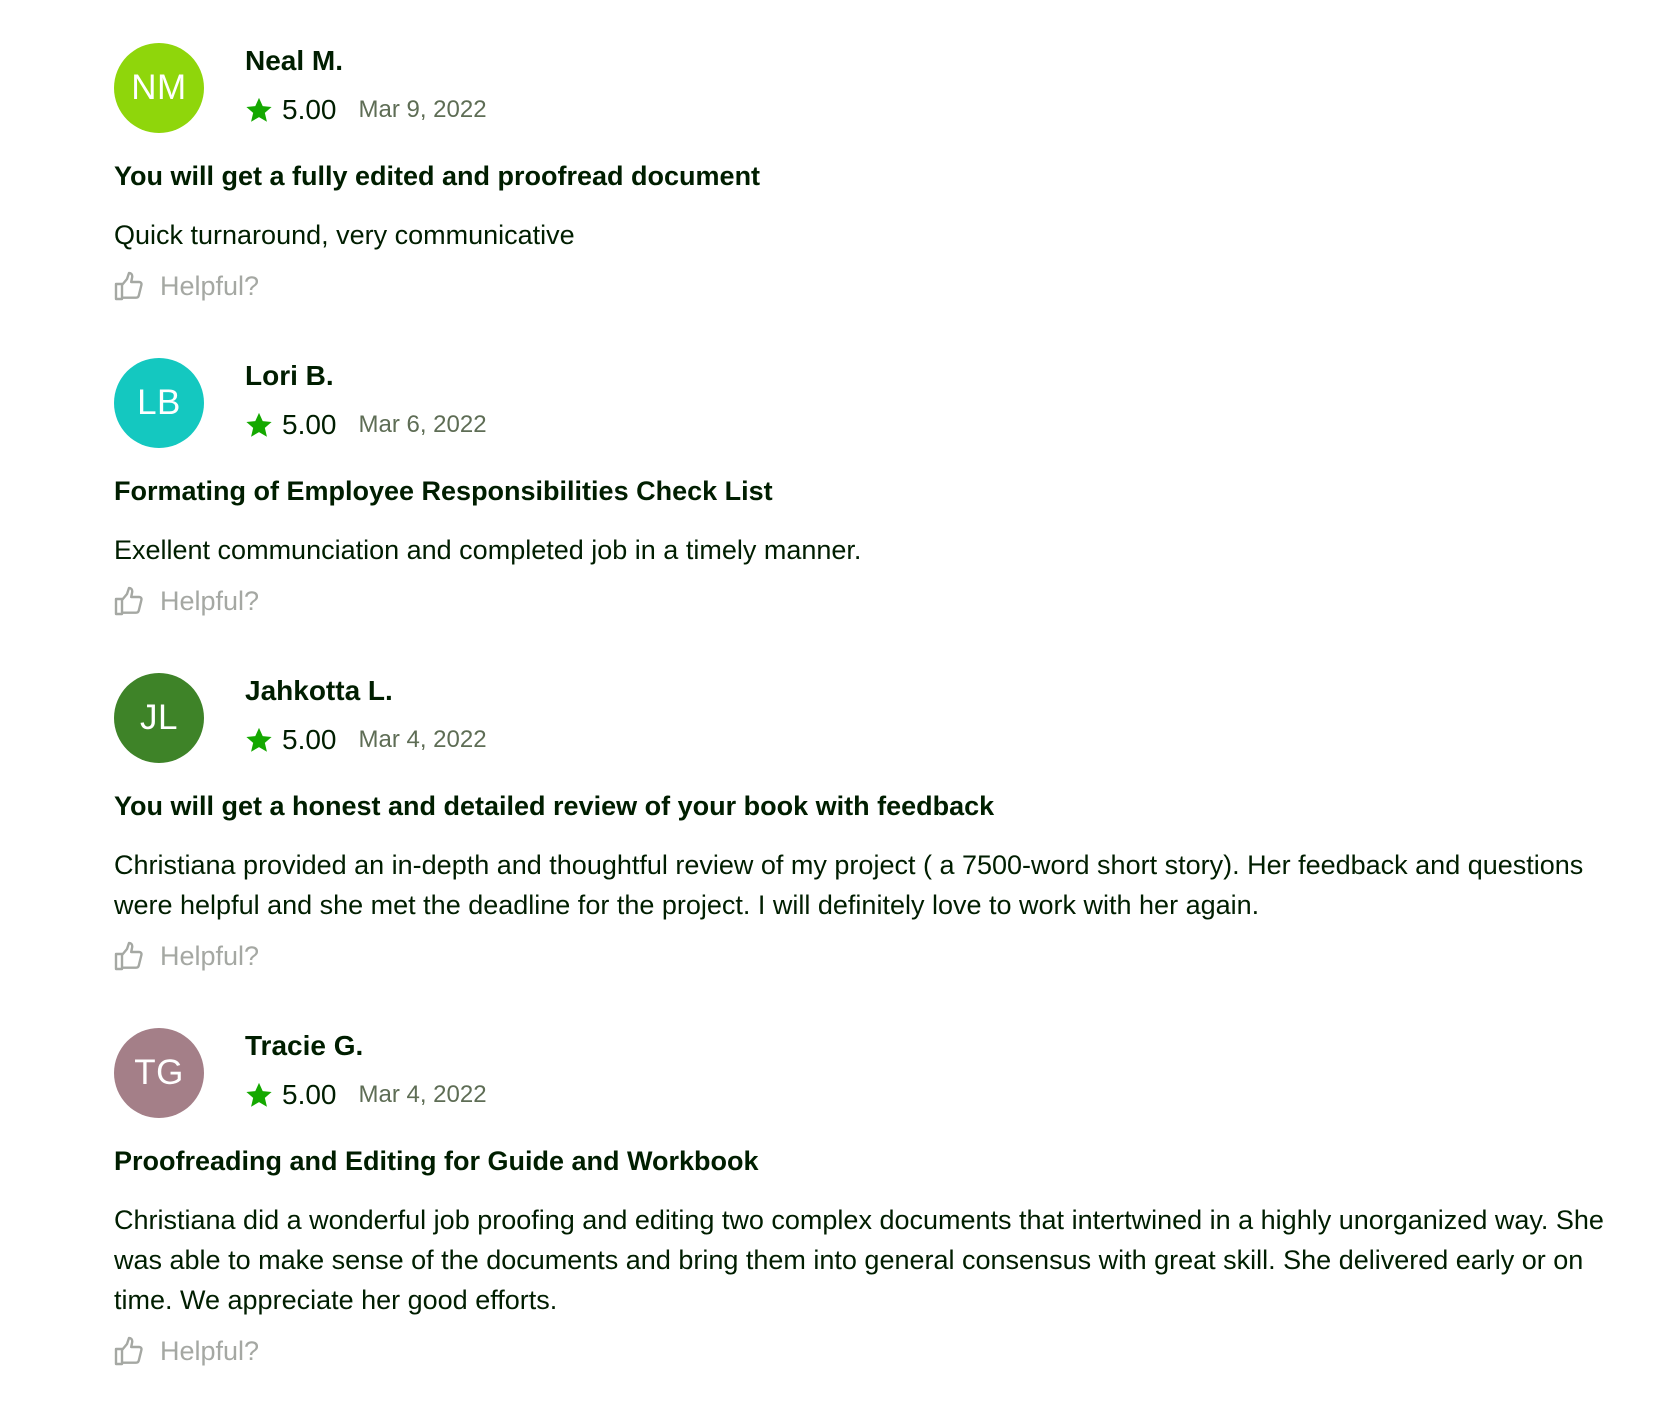  I want to click on rating-line: 5.00 Mar 9, 2022, so click(366, 110).